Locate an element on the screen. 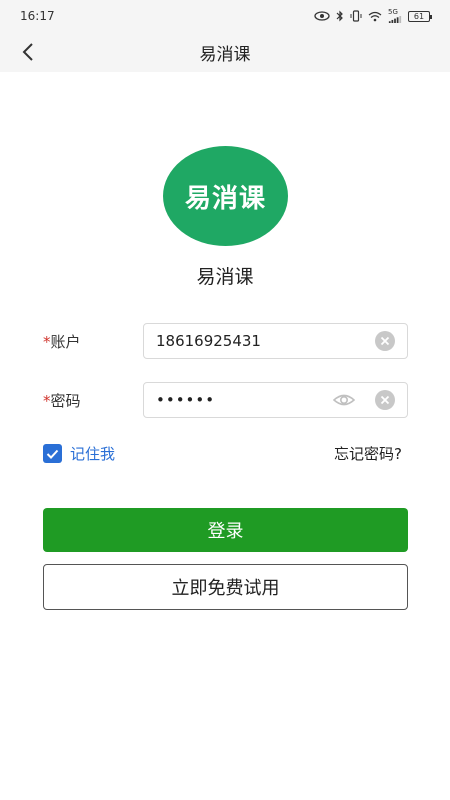  logo-text: 易消课 is located at coordinates (225, 198).